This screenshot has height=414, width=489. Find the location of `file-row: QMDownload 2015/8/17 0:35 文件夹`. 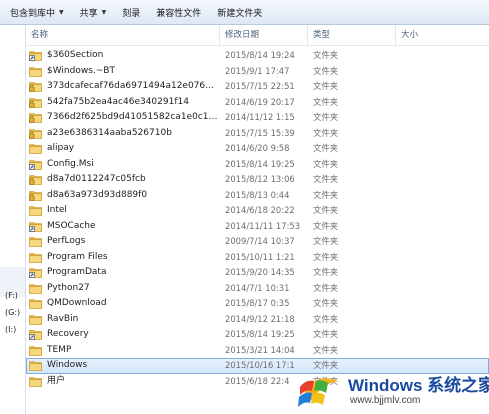

file-row: QMDownload 2015/8/17 0:35 文件夹 is located at coordinates (257, 304).